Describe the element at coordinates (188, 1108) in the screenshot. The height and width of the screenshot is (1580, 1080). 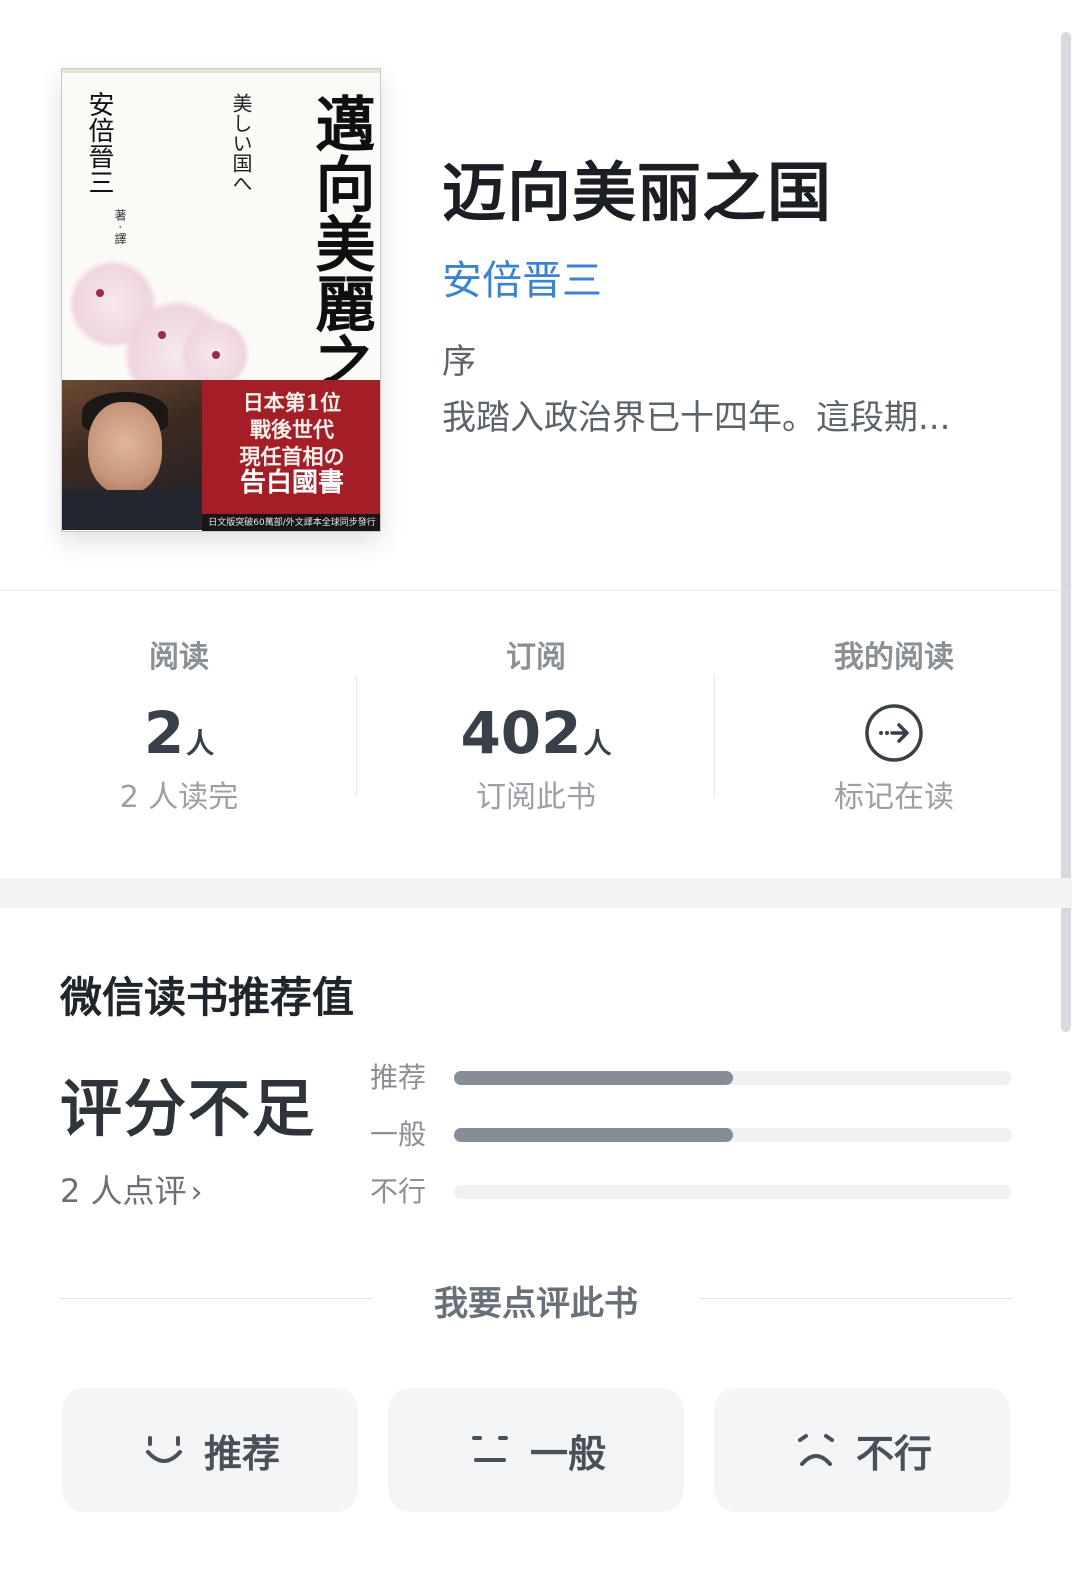
I see `rating-status: 评分不足` at that location.